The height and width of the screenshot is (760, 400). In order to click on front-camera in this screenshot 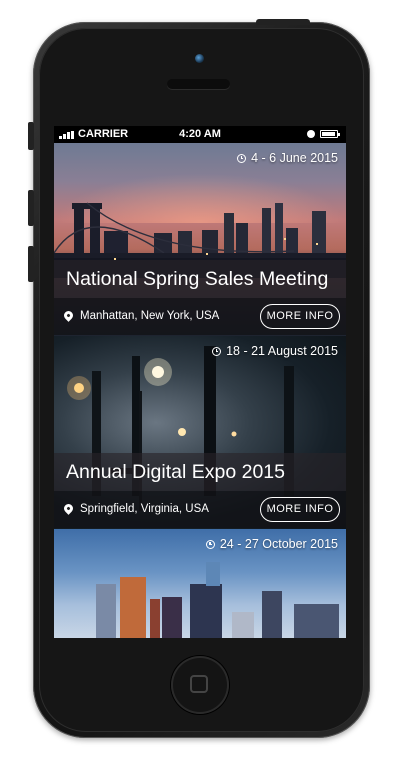, I will do `click(199, 58)`.